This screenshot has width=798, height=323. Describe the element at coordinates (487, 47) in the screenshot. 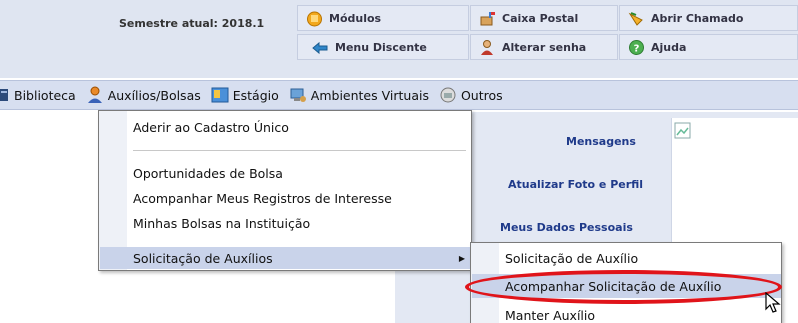

I see `user-key-icon` at that location.